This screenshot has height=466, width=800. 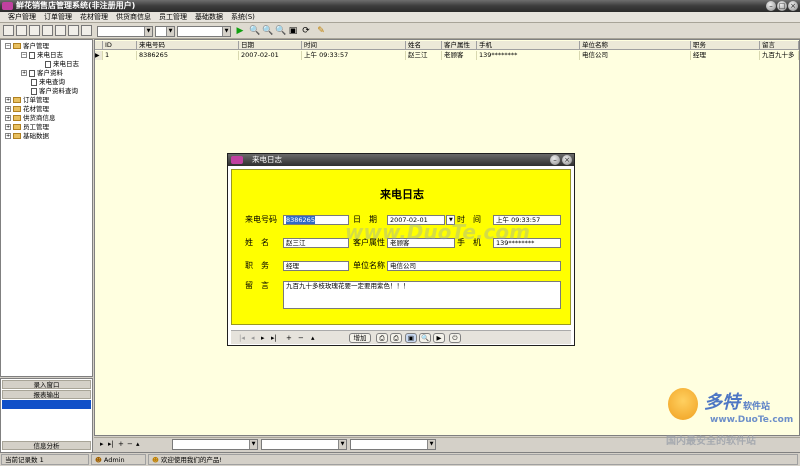 What do you see at coordinates (474, 266) in the screenshot?
I see `company-field: 电信公司` at bounding box center [474, 266].